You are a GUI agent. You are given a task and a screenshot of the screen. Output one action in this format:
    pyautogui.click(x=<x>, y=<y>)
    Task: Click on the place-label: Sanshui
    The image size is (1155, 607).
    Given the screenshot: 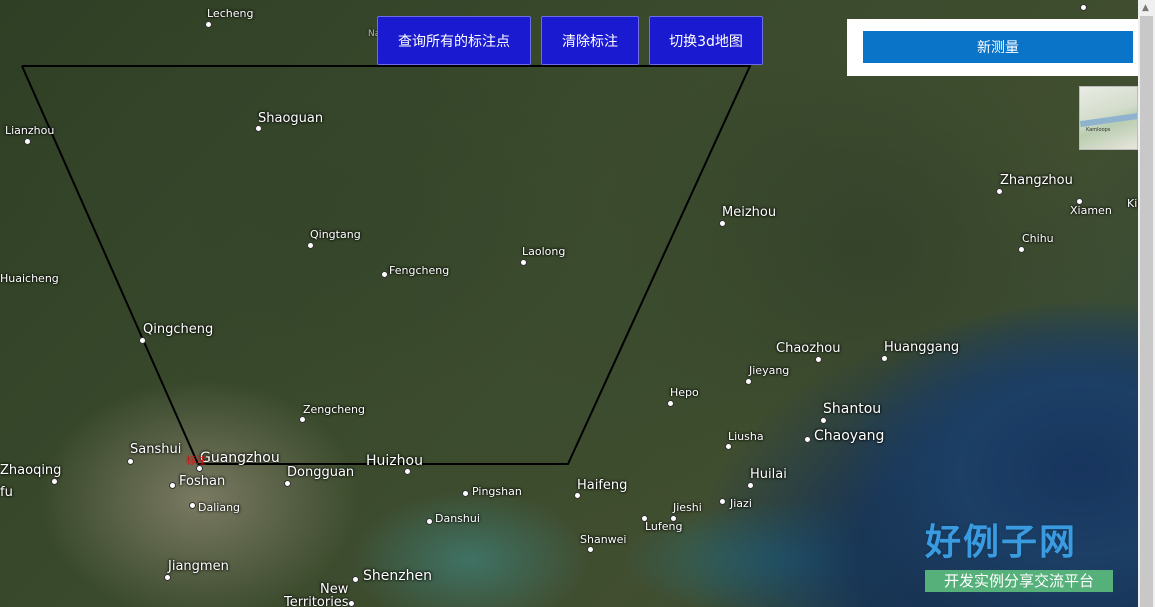 What is the action you would take?
    pyautogui.click(x=156, y=449)
    